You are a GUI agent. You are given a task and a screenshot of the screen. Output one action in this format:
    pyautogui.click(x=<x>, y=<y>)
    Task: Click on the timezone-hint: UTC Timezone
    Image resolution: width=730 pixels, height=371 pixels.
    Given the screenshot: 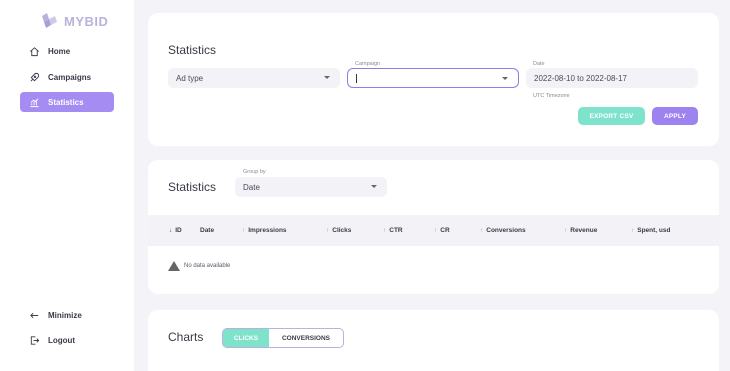 What is the action you would take?
    pyautogui.click(x=551, y=96)
    